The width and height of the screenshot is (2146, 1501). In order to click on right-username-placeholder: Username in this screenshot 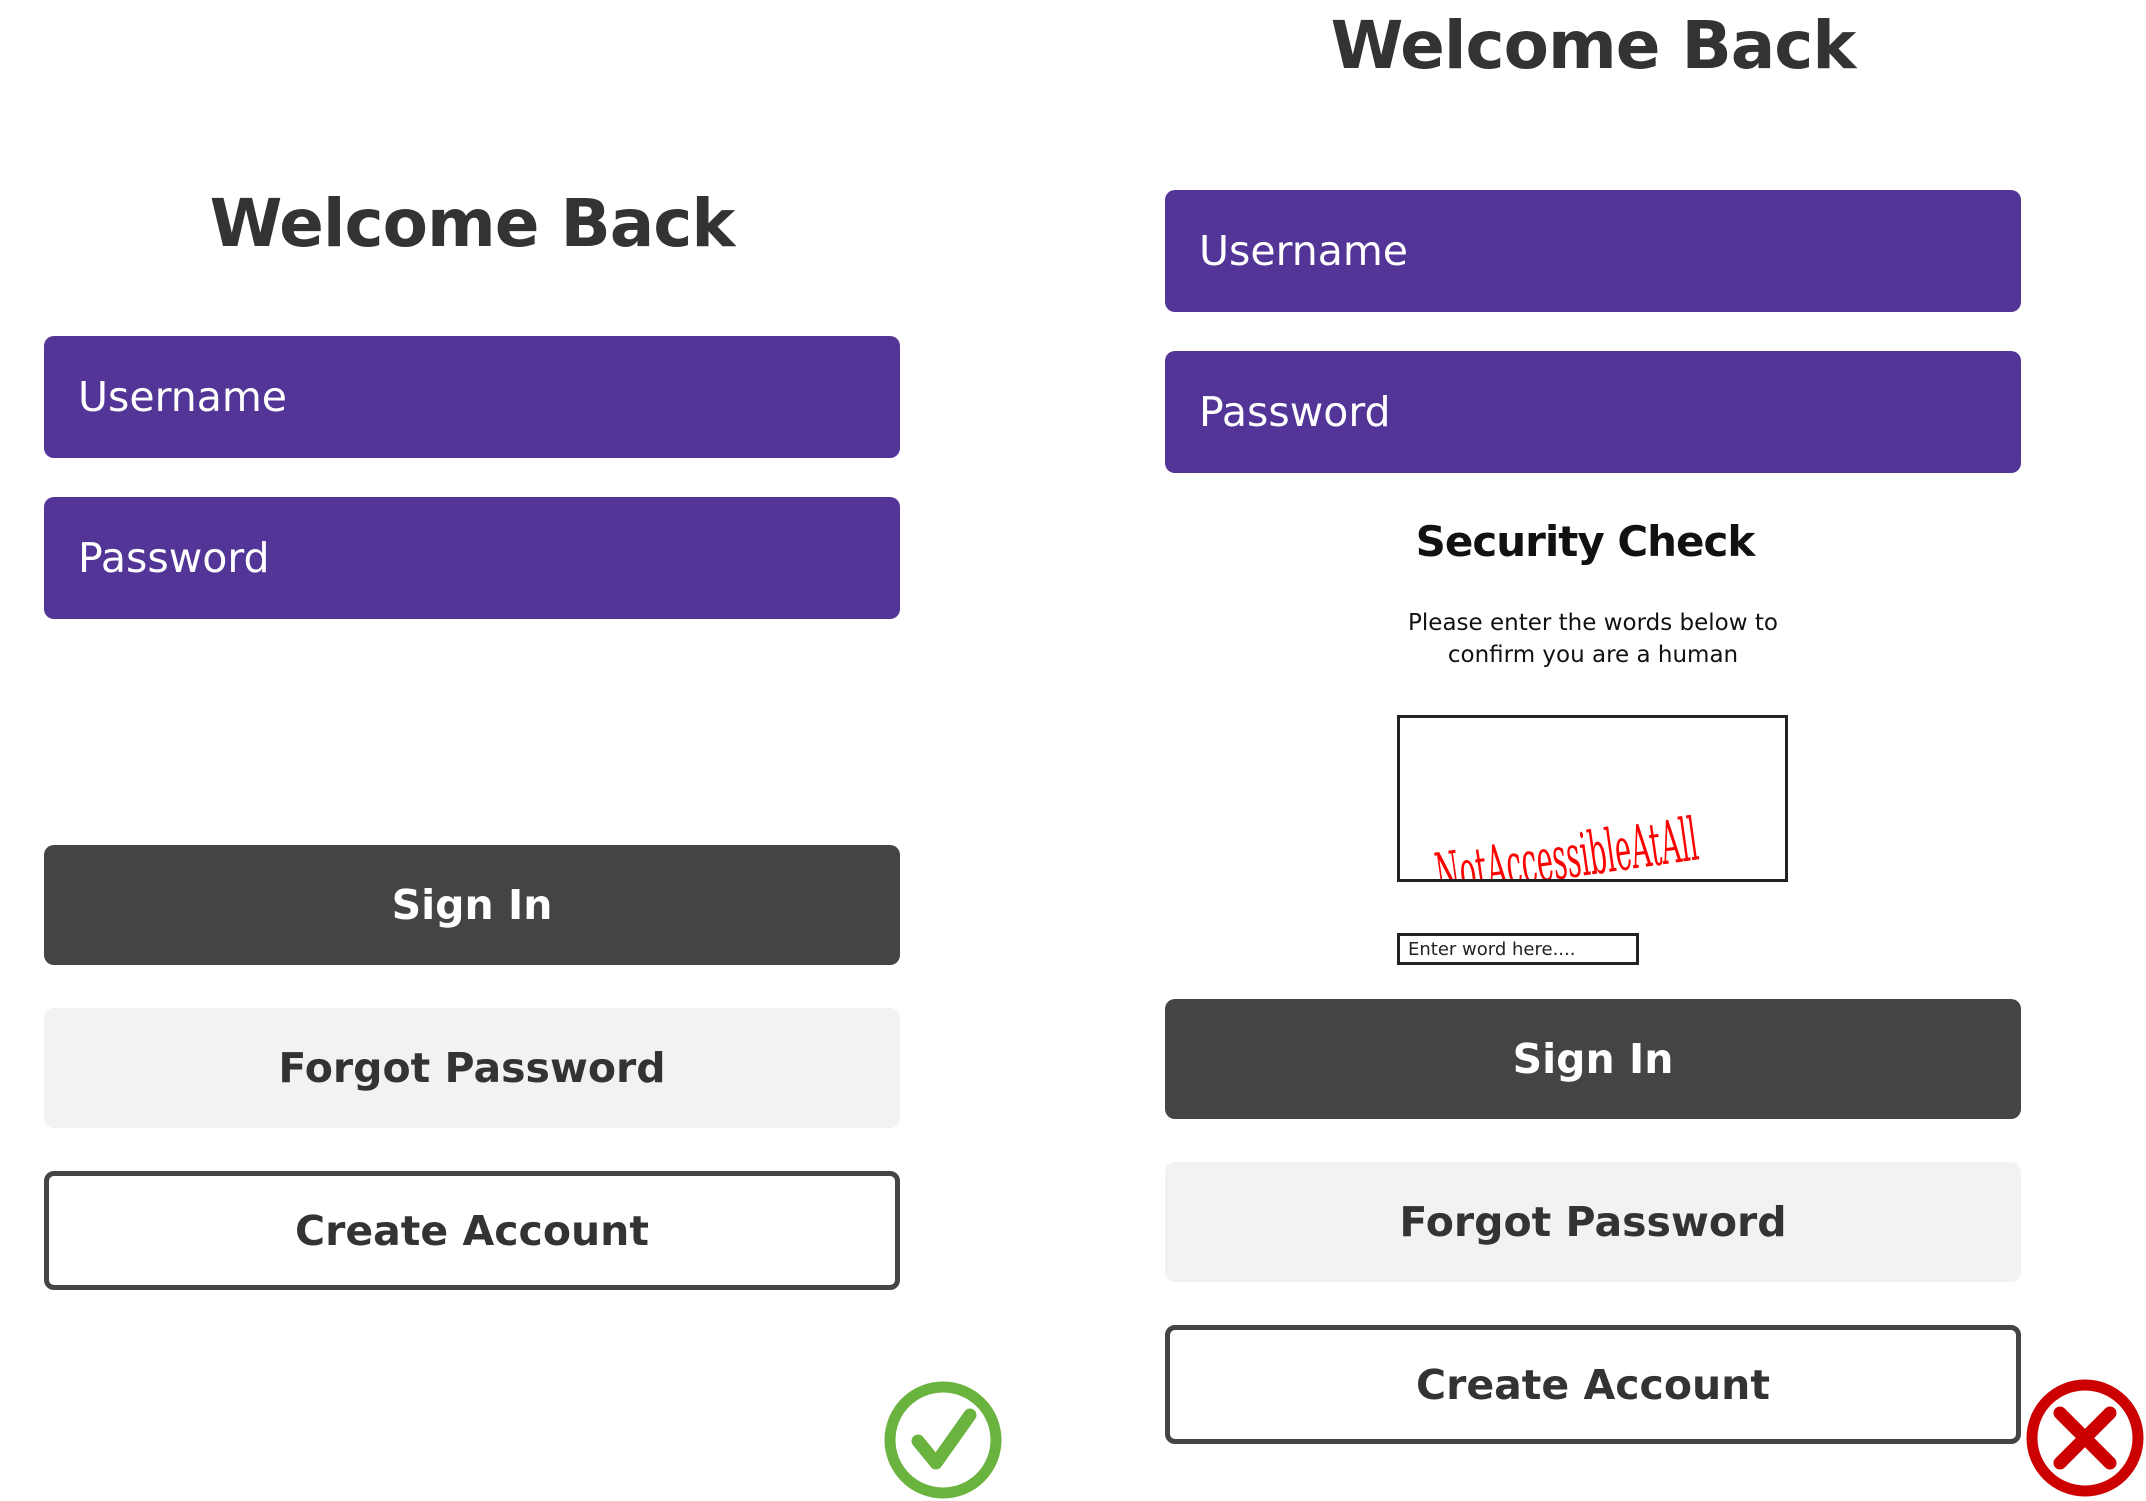, I will do `click(1304, 251)`.